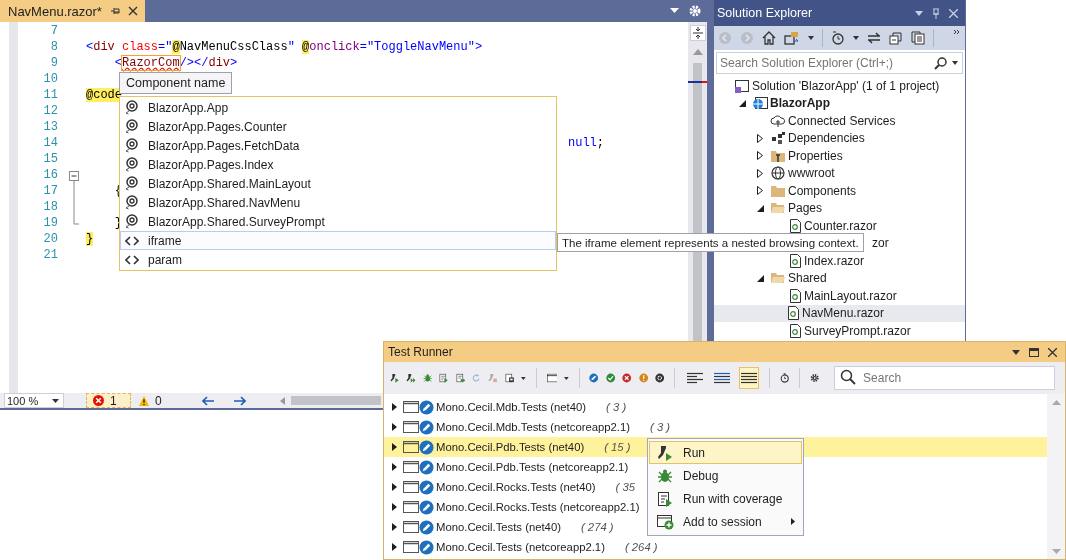 The height and width of the screenshot is (560, 1066). Describe the element at coordinates (769, 38) in the screenshot. I see `home-icon` at that location.